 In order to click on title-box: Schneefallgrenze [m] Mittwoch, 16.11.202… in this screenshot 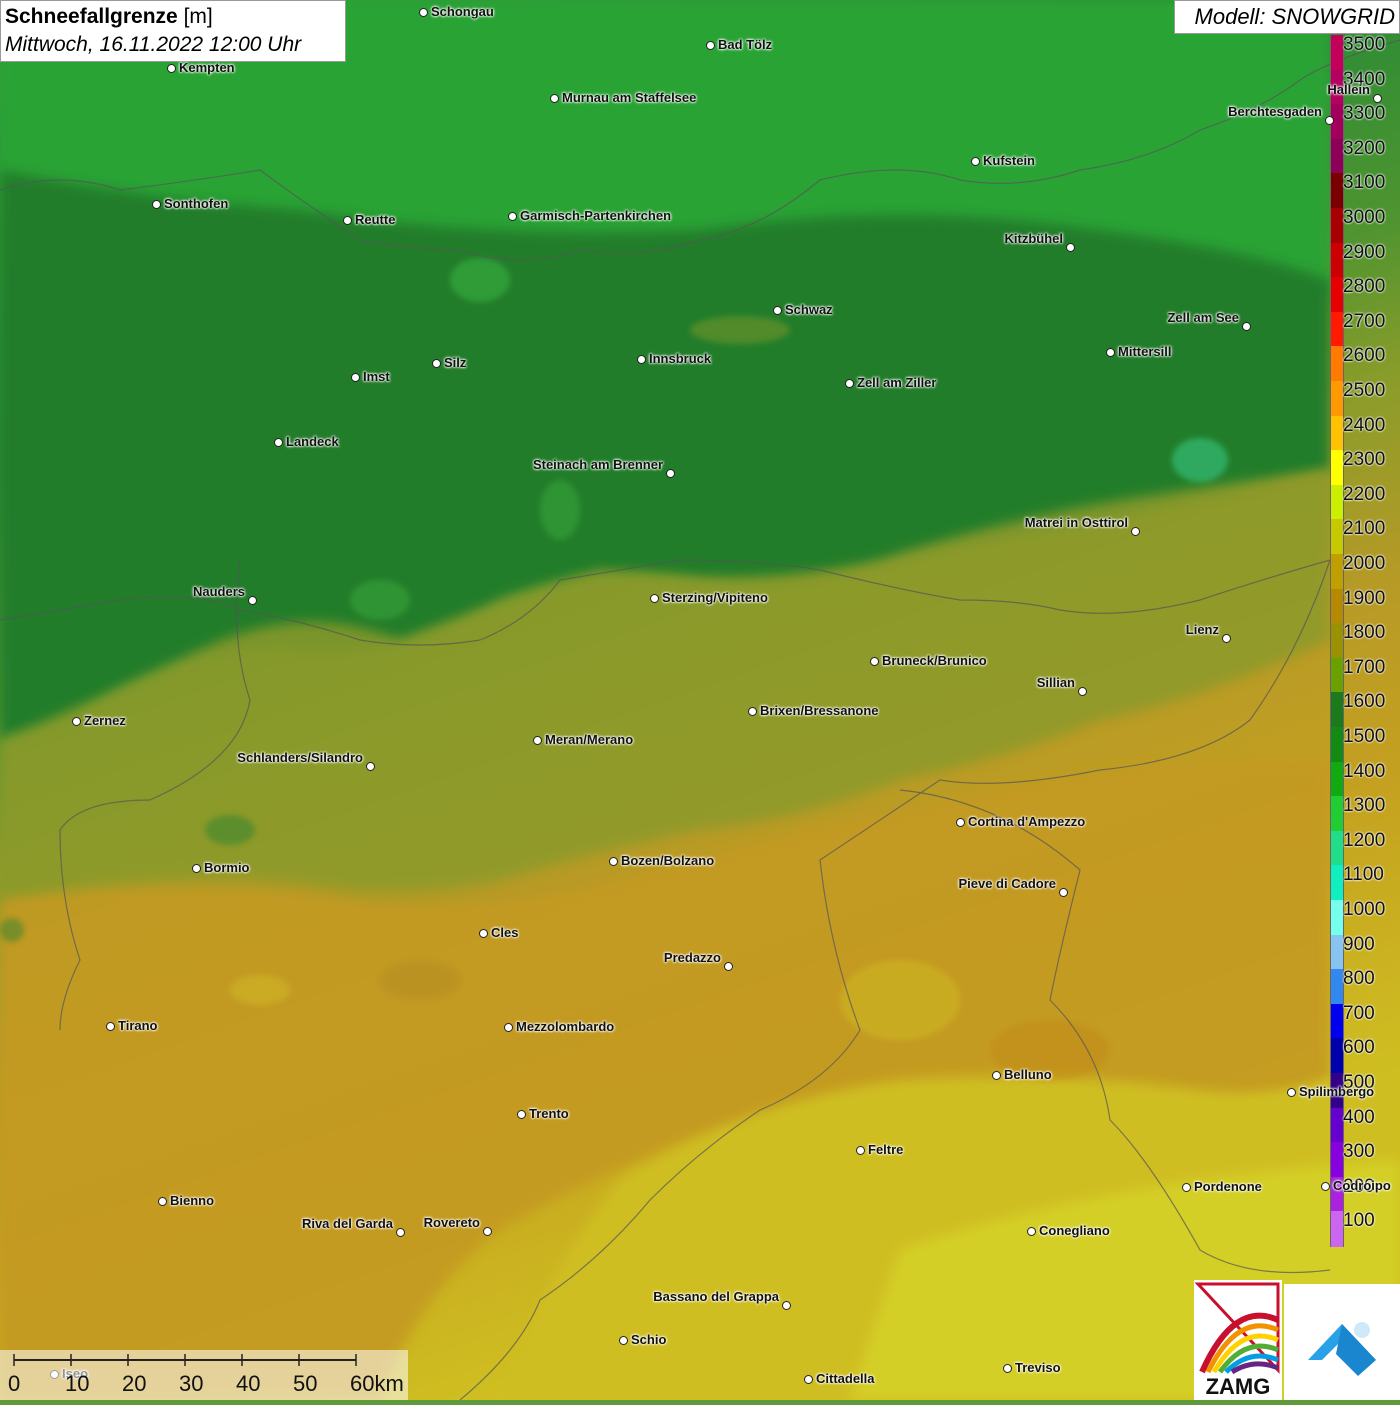, I will do `click(173, 31)`.